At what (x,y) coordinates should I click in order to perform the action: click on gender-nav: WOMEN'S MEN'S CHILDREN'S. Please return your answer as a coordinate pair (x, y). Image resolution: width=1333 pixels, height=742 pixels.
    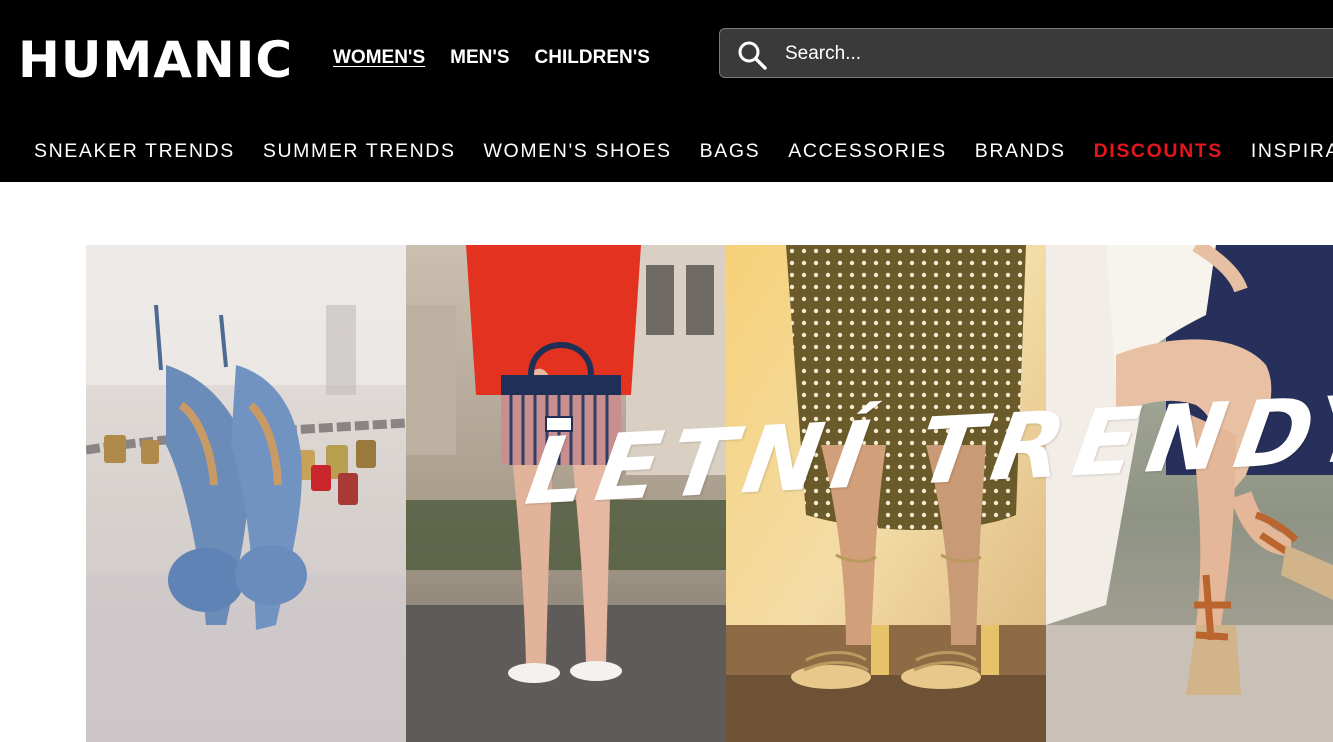
    Looking at the image, I should click on (491, 58).